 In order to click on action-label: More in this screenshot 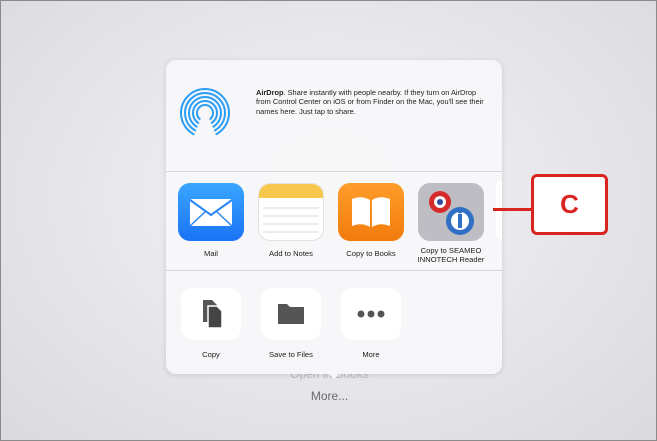, I will do `click(371, 354)`.